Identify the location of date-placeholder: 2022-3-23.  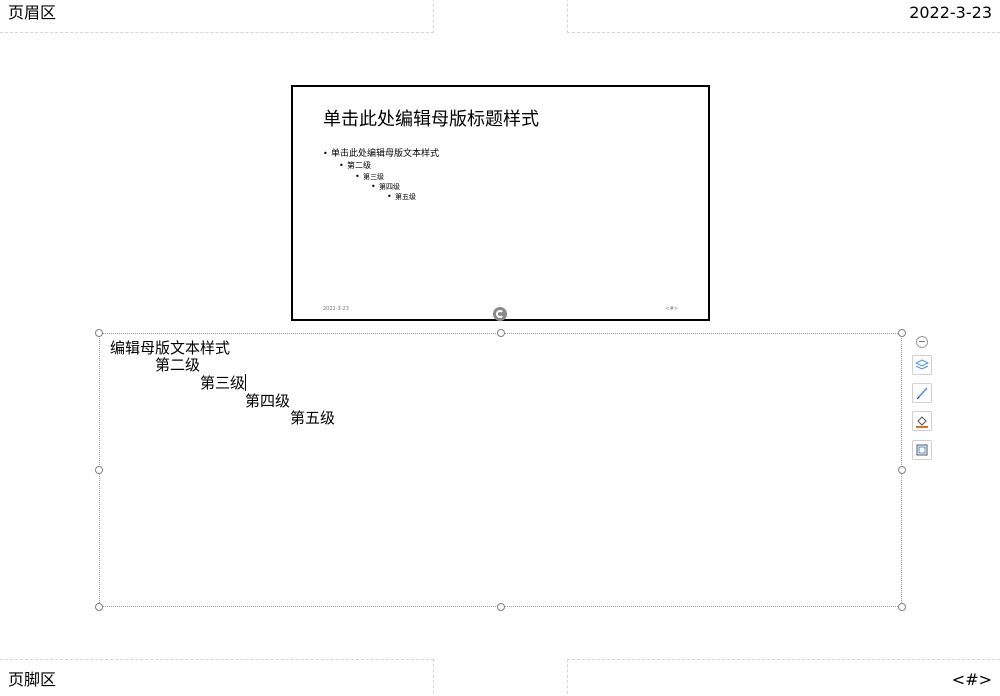
(783, 16).